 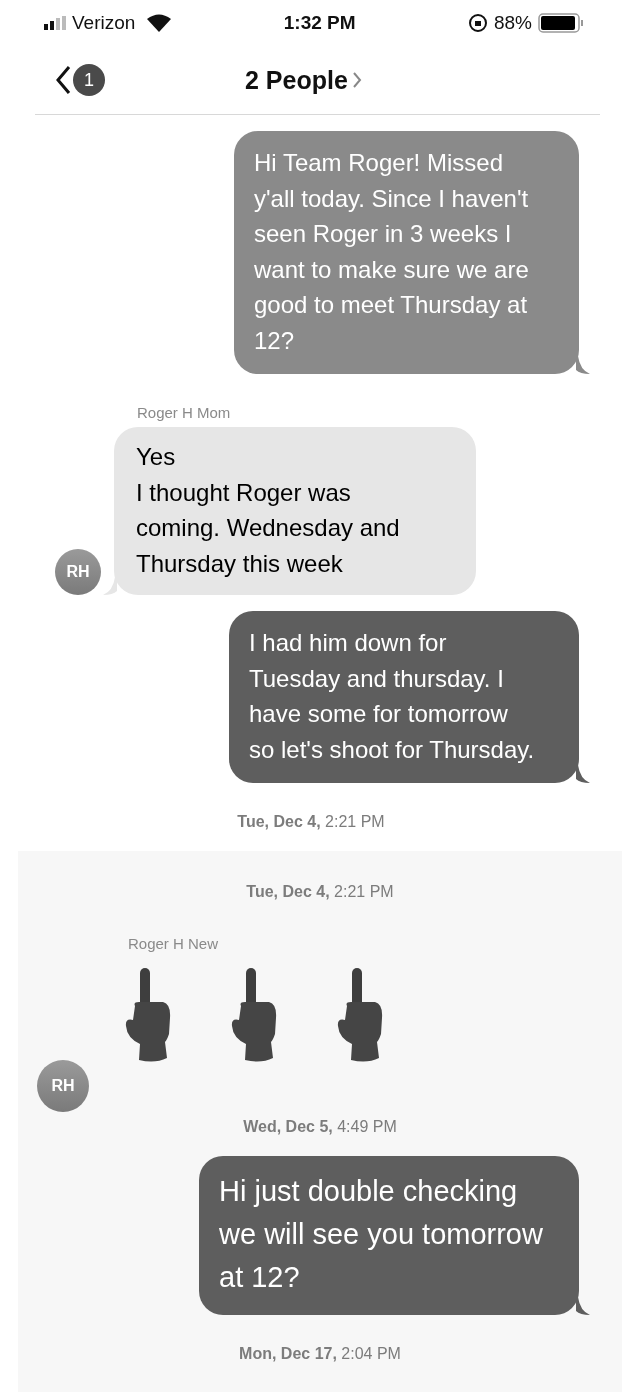 I want to click on wifi-icon, so click(x=159, y=23).